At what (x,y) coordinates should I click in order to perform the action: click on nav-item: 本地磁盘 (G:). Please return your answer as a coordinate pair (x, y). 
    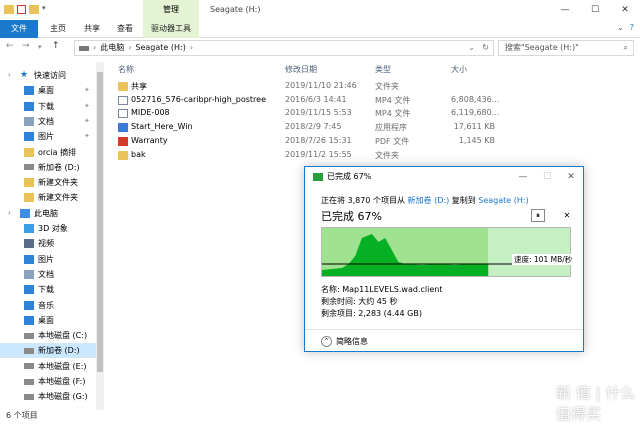
    Looking at the image, I should click on (44, 396).